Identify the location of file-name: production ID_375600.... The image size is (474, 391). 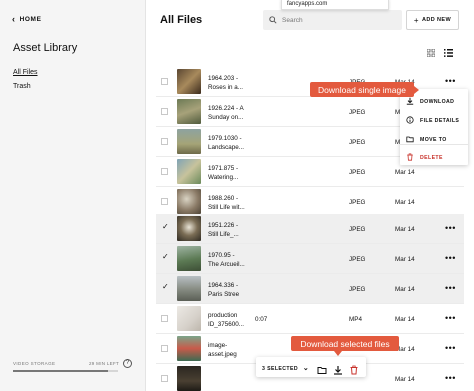
(226, 320).